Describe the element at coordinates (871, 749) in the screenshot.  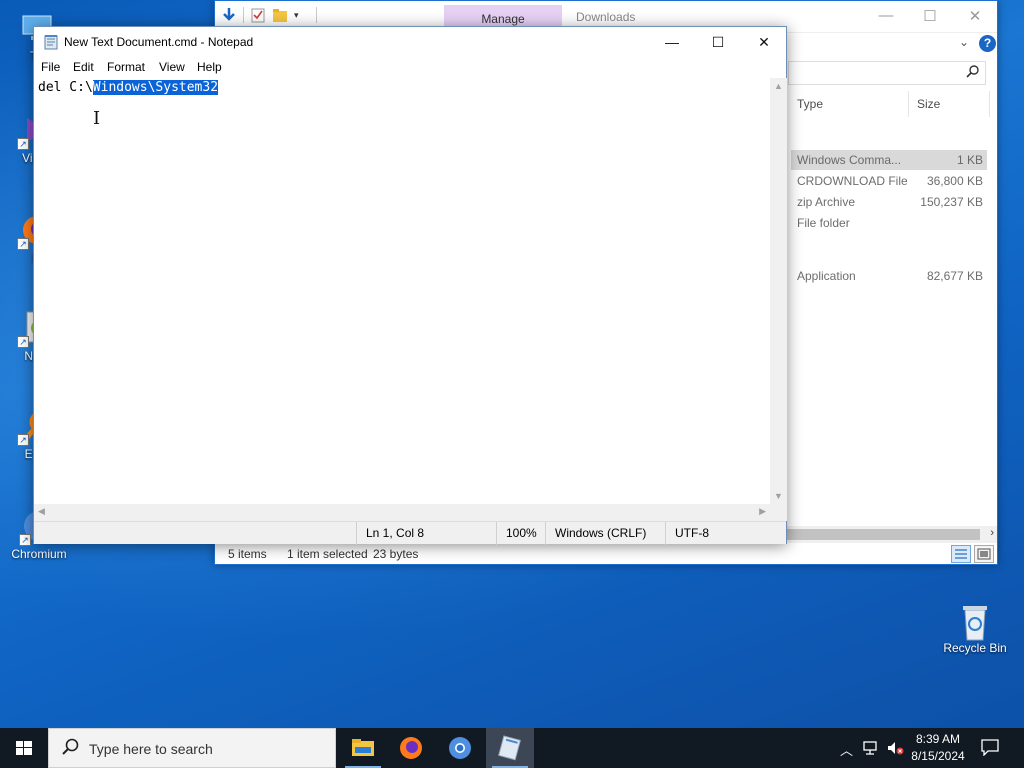
I see `network-icon` at that location.